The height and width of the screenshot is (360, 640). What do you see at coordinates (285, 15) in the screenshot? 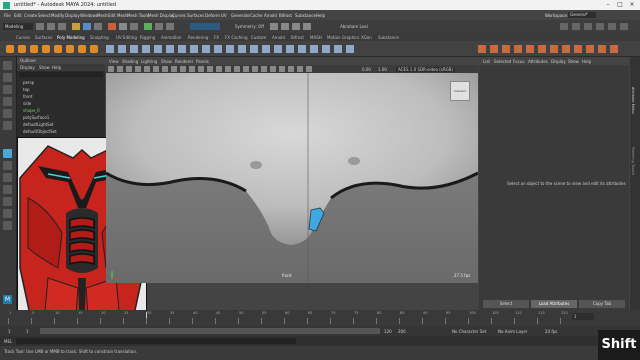
I see `menu-bifrost: Bifrost` at bounding box center [285, 15].